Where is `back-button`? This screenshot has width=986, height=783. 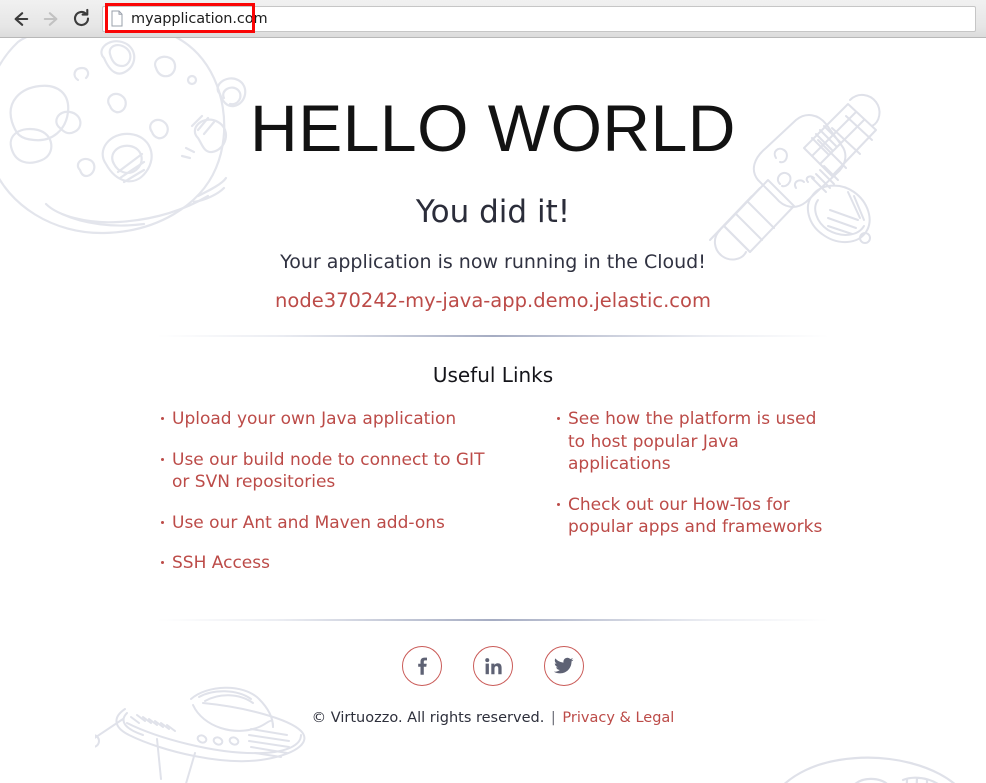 back-button is located at coordinates (21, 19).